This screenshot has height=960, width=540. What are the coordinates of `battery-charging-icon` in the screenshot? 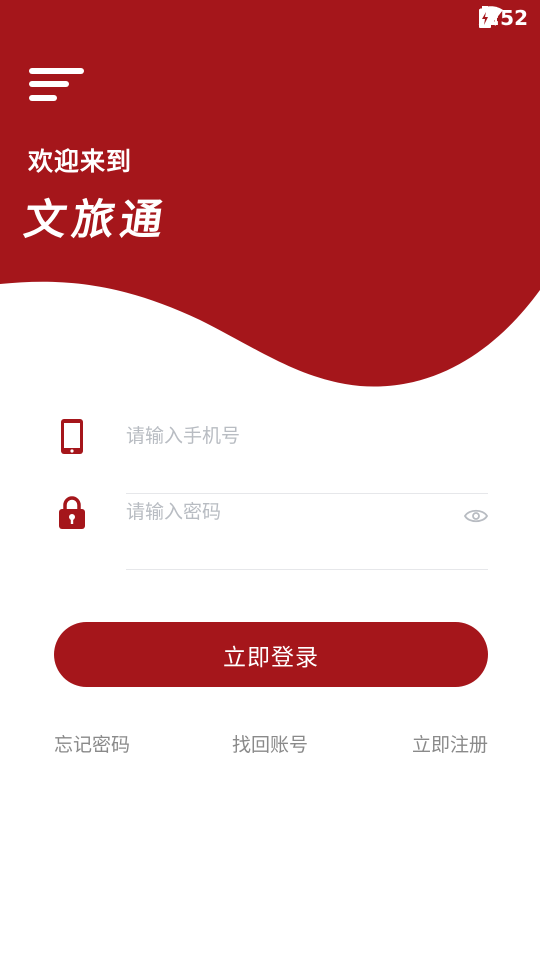 It's located at (485, 17).